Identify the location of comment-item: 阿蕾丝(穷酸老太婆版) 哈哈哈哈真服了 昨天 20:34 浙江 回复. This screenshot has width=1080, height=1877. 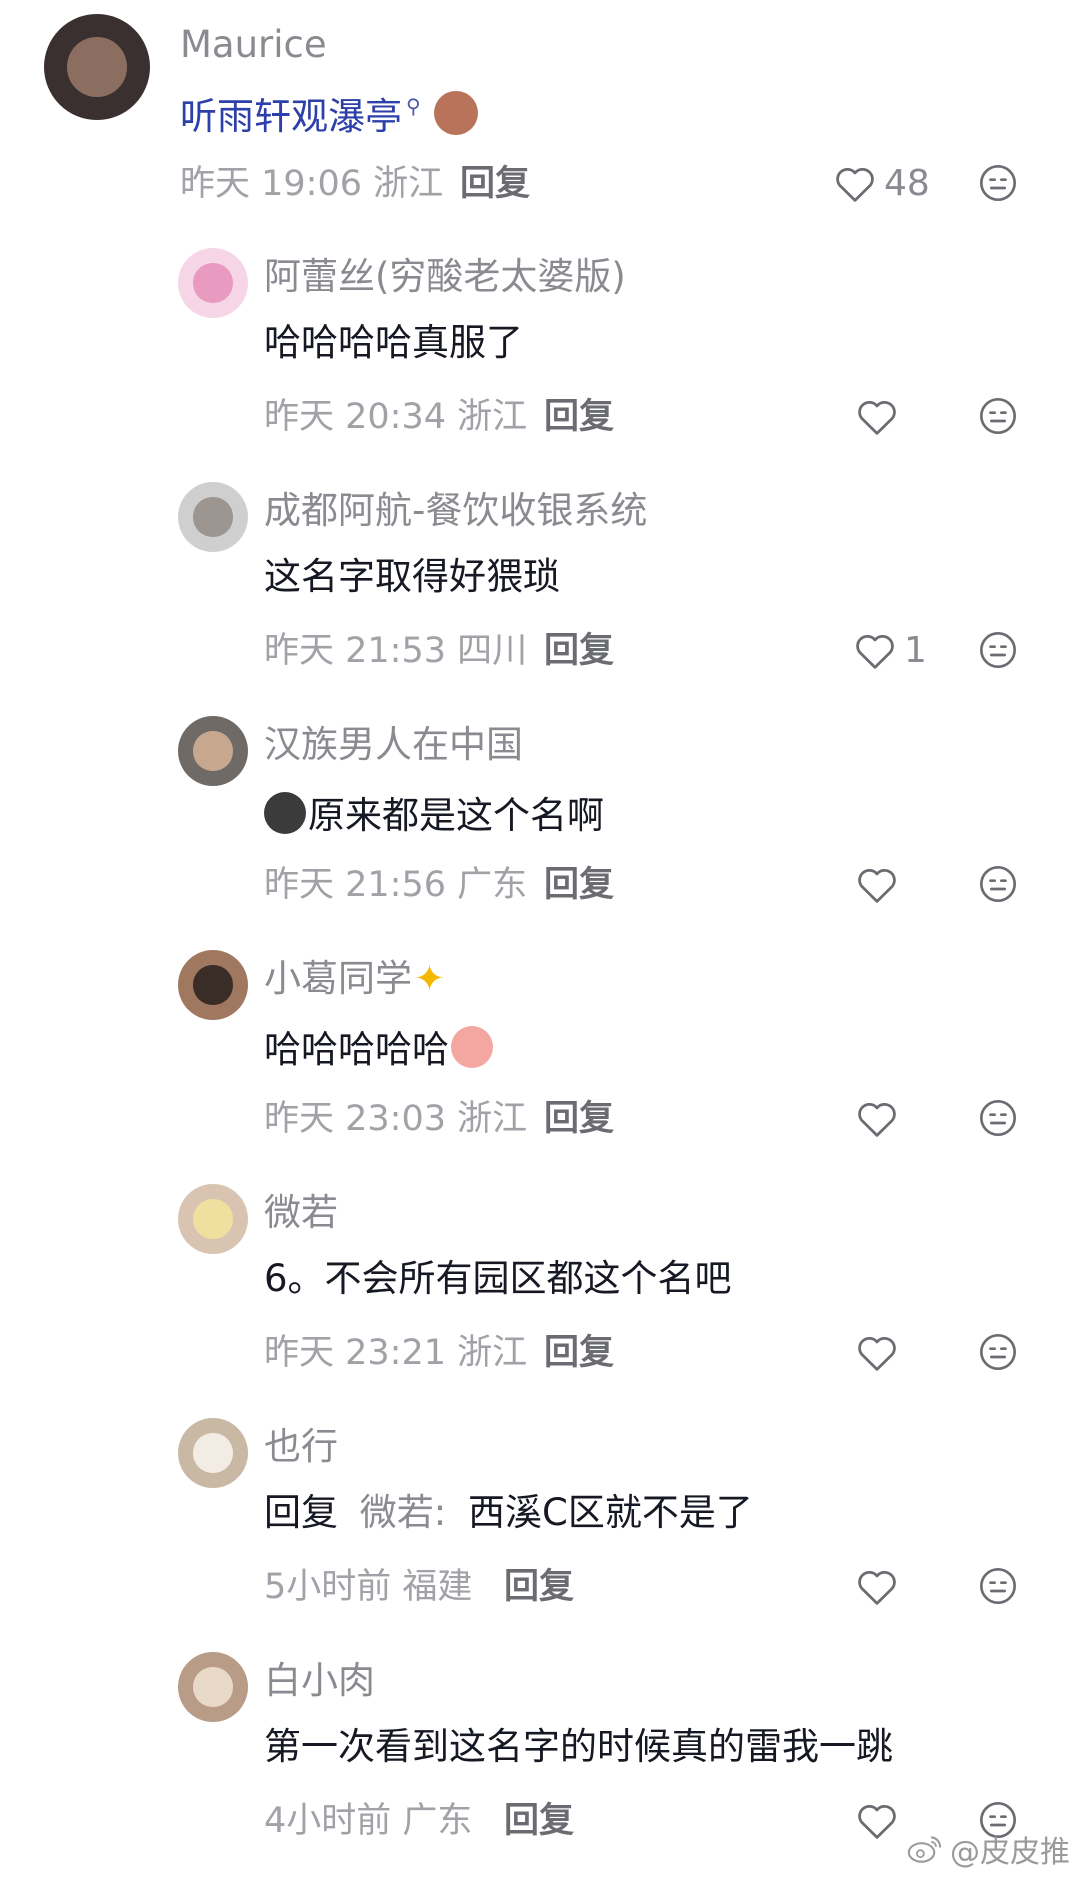
(540, 335).